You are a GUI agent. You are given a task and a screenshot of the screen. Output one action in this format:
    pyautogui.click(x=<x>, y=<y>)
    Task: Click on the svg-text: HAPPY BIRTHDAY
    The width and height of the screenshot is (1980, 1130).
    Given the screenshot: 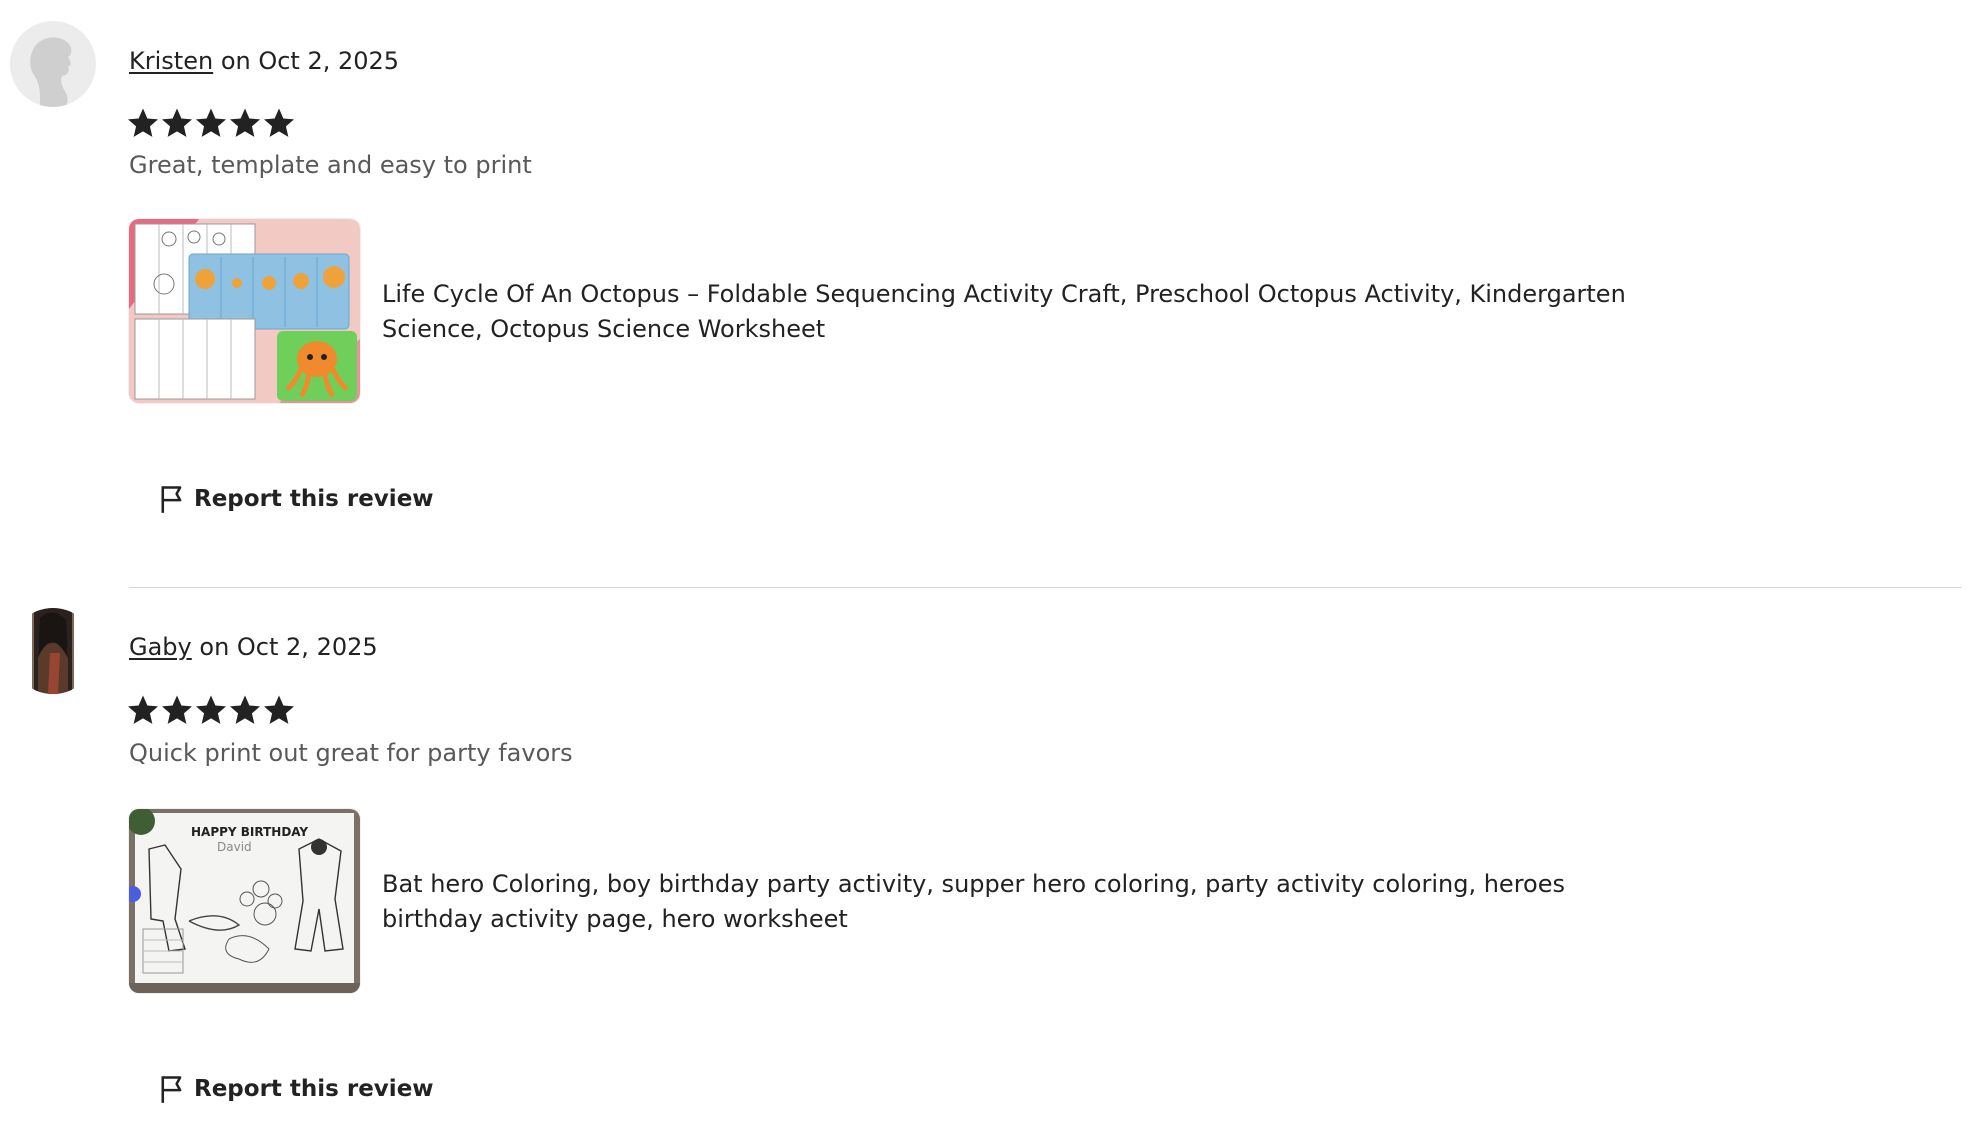 What is the action you would take?
    pyautogui.click(x=249, y=832)
    